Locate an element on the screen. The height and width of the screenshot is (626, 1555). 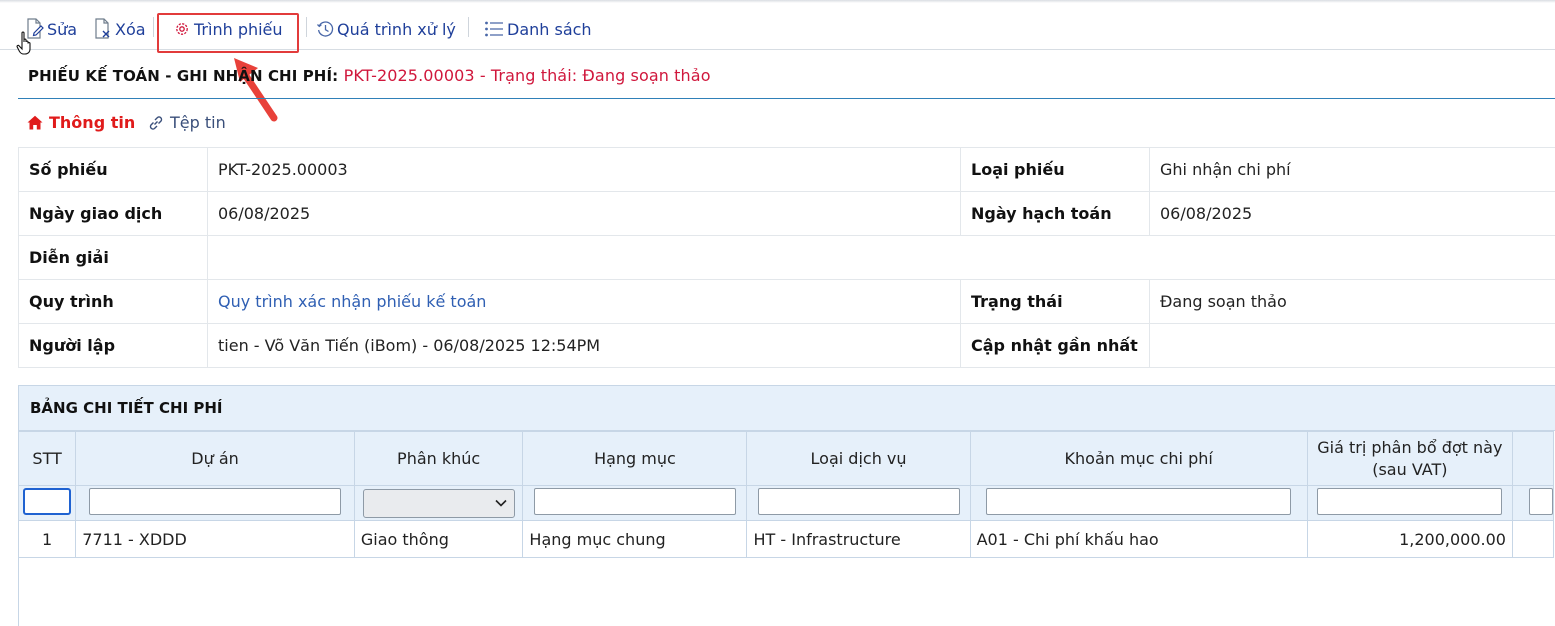
gia-tri-header-line1: Giá trị phân bổ đợt này is located at coordinates (1410, 447).